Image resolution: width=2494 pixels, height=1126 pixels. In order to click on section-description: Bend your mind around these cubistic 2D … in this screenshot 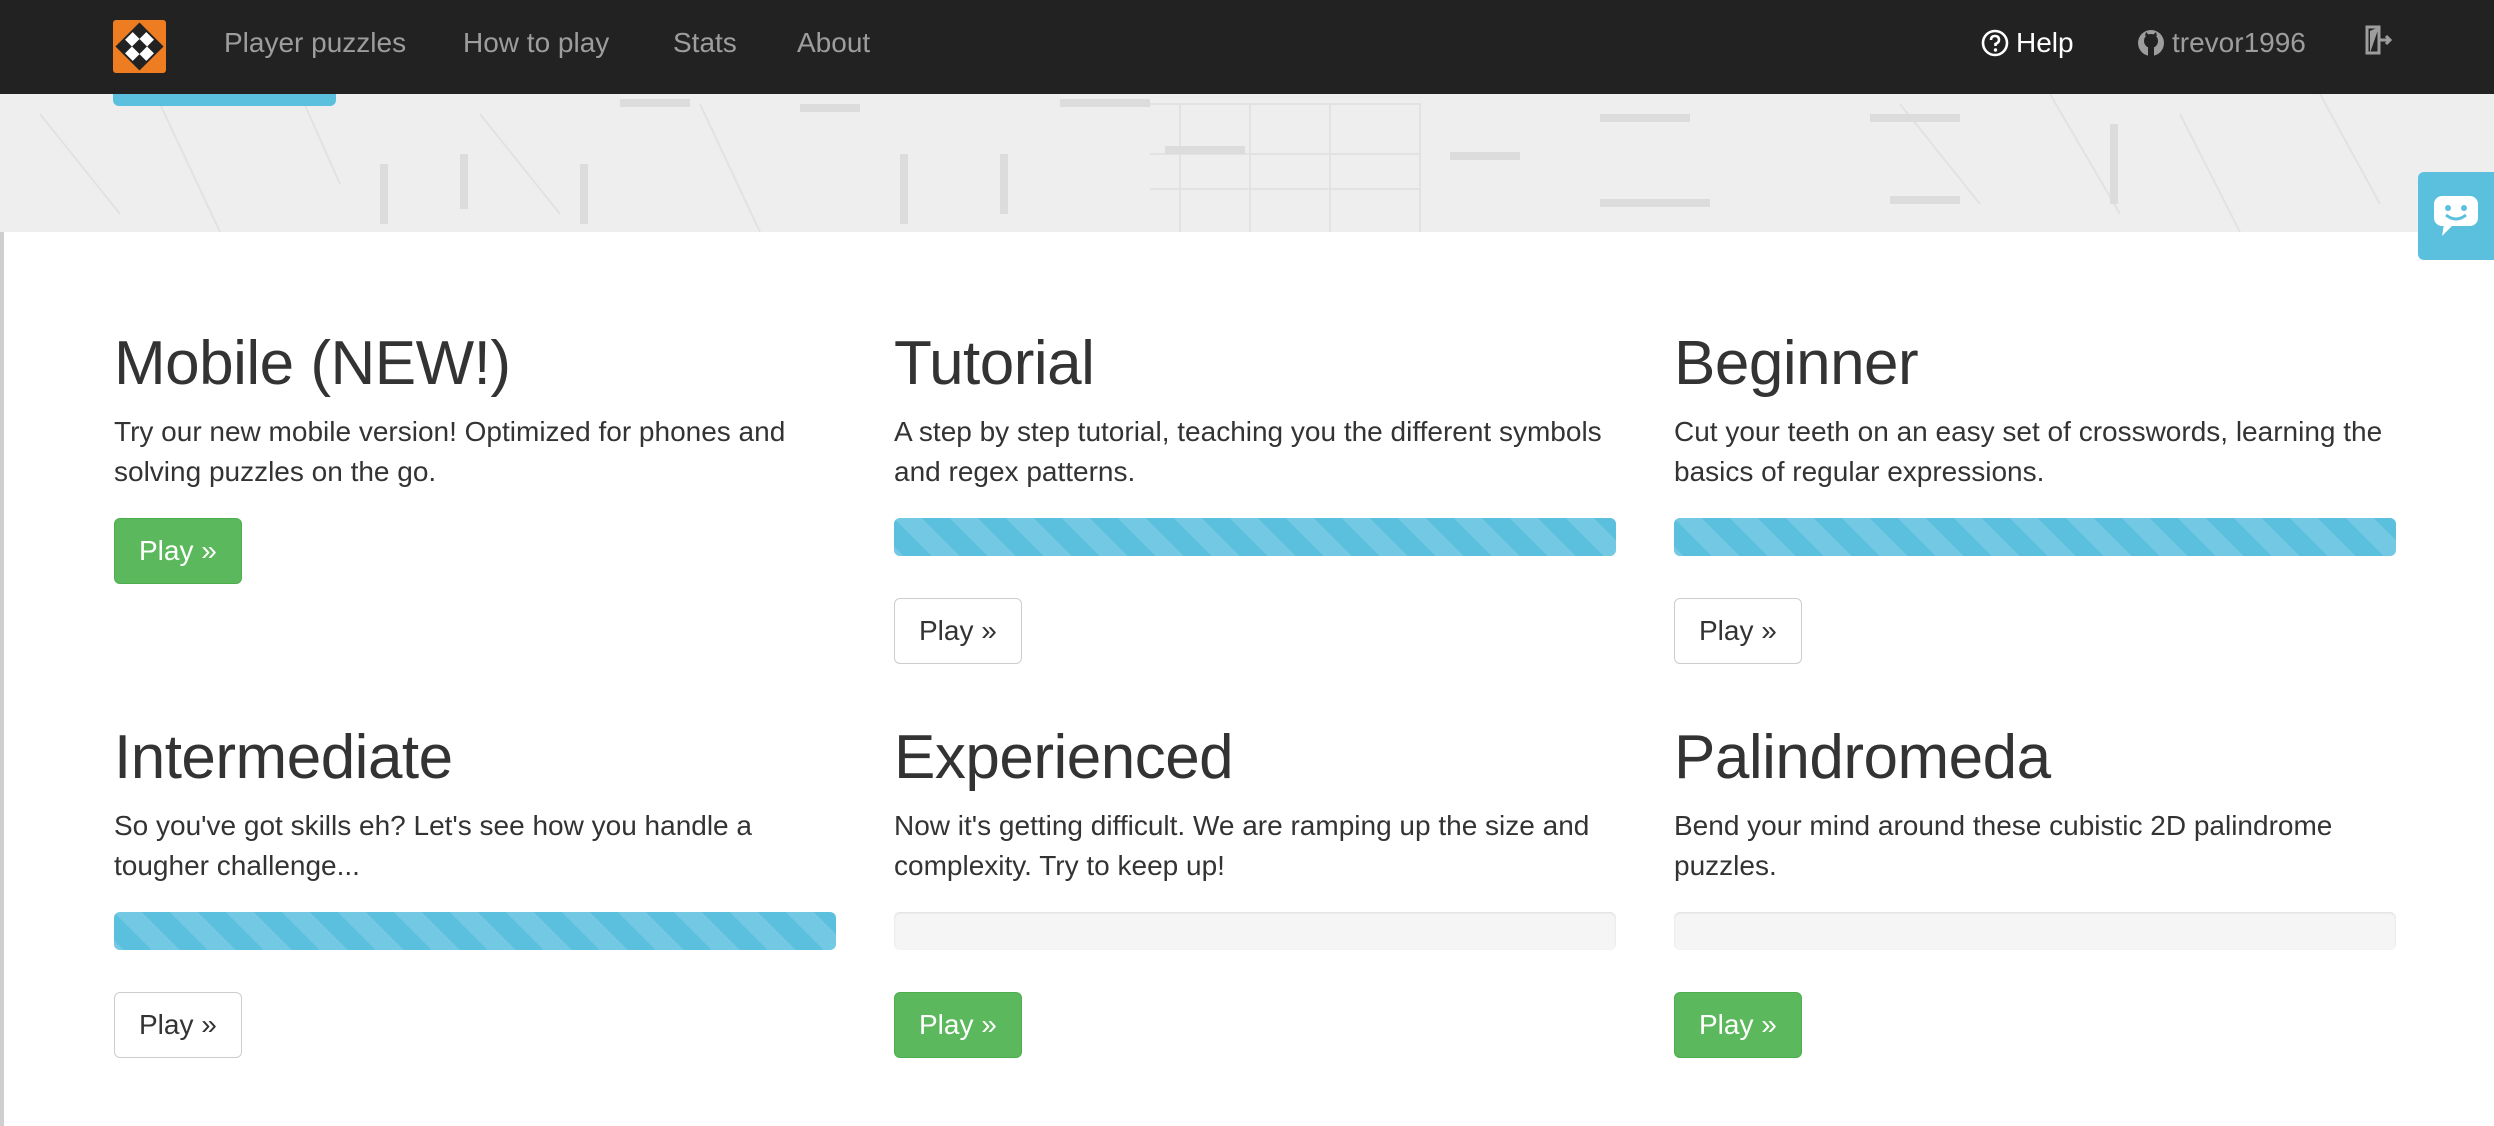, I will do `click(2003, 845)`.